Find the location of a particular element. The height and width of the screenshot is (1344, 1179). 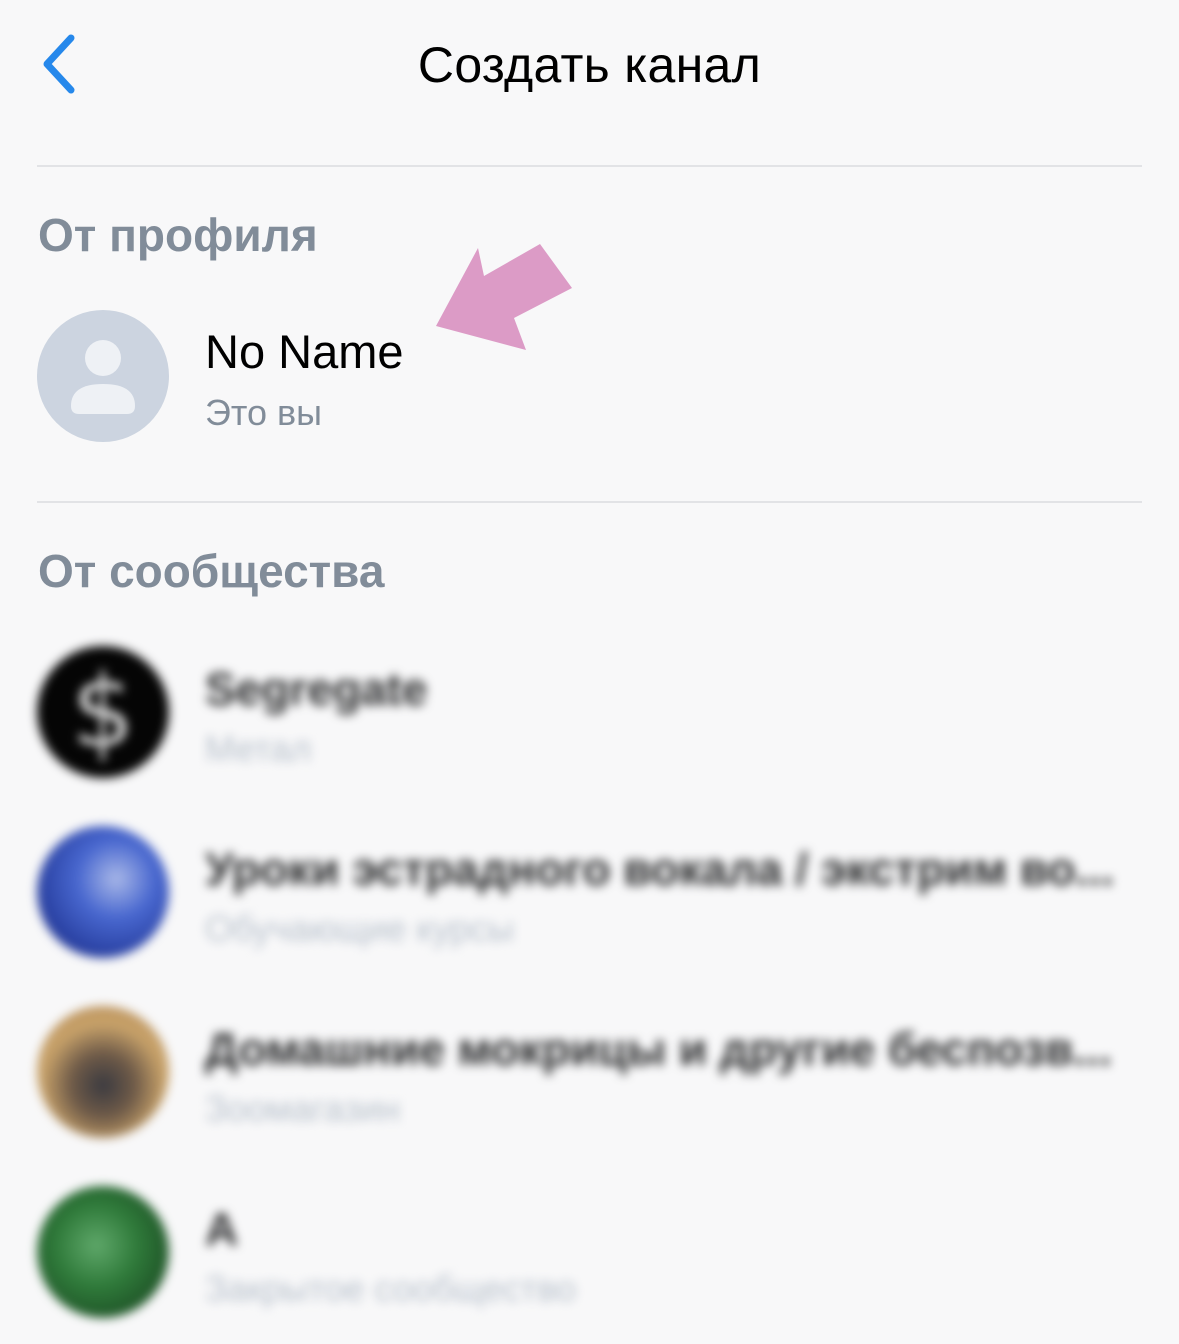

avatar is located at coordinates (103, 376).